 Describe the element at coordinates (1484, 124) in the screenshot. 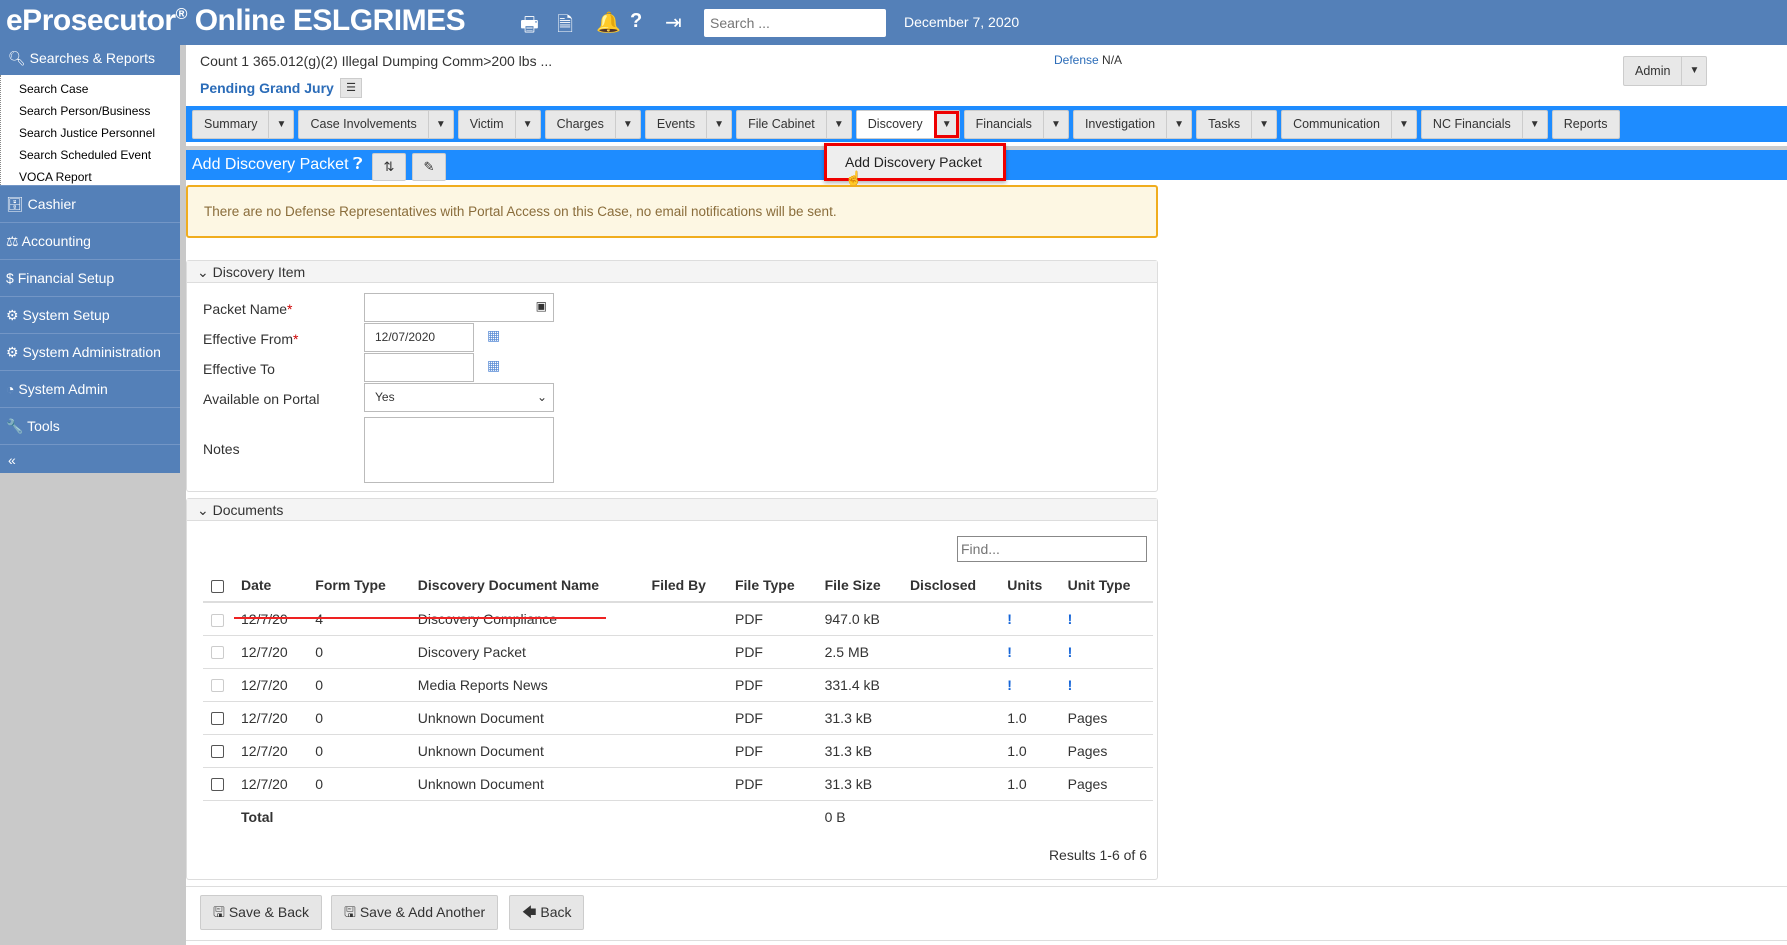

I see `tab-nc-financials: NC Financials ▼` at that location.